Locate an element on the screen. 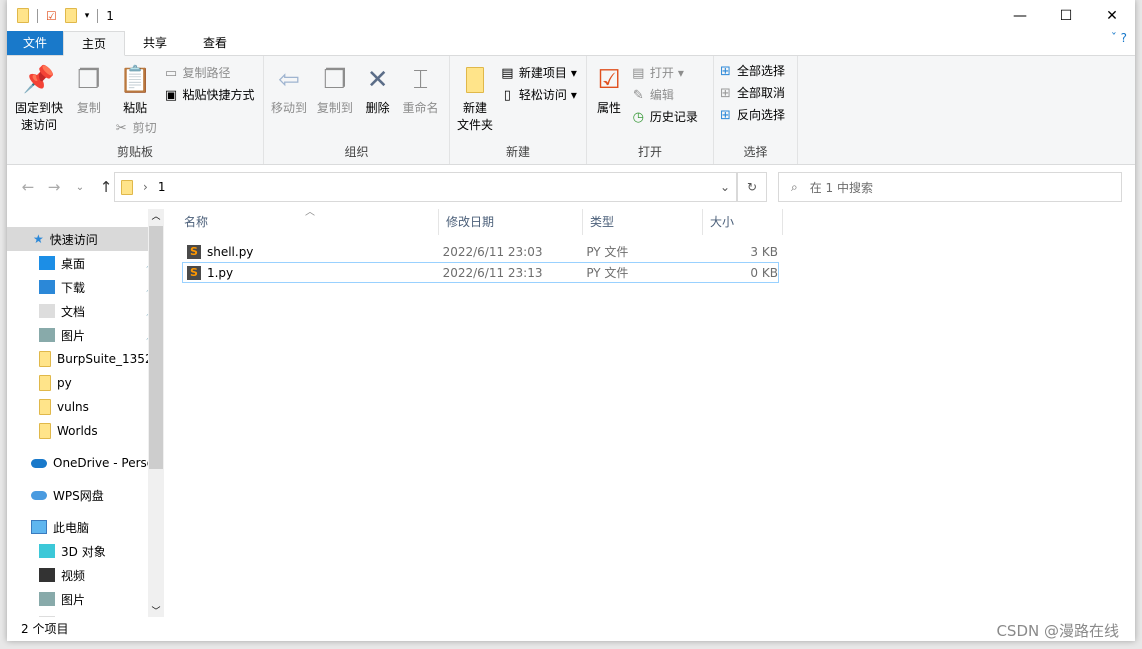  copy-button: ❐ 复制 is located at coordinates (89, 90).